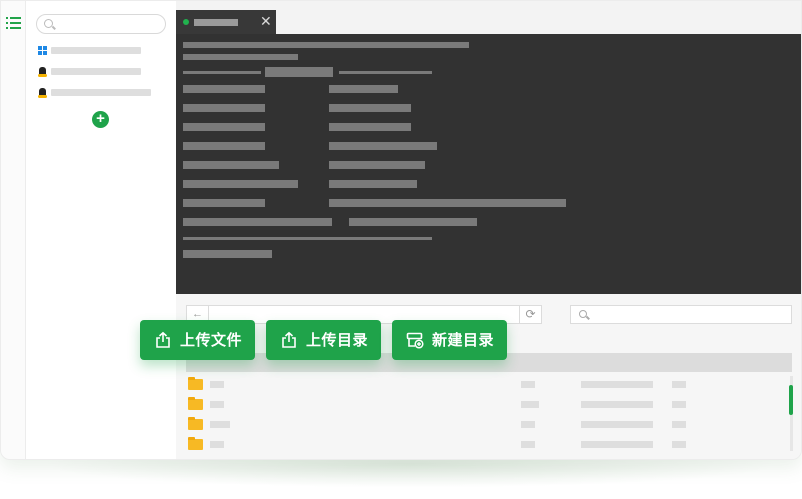 The image size is (802, 499). What do you see at coordinates (211, 340) in the screenshot?
I see `upload-file-label: 上传文件` at bounding box center [211, 340].